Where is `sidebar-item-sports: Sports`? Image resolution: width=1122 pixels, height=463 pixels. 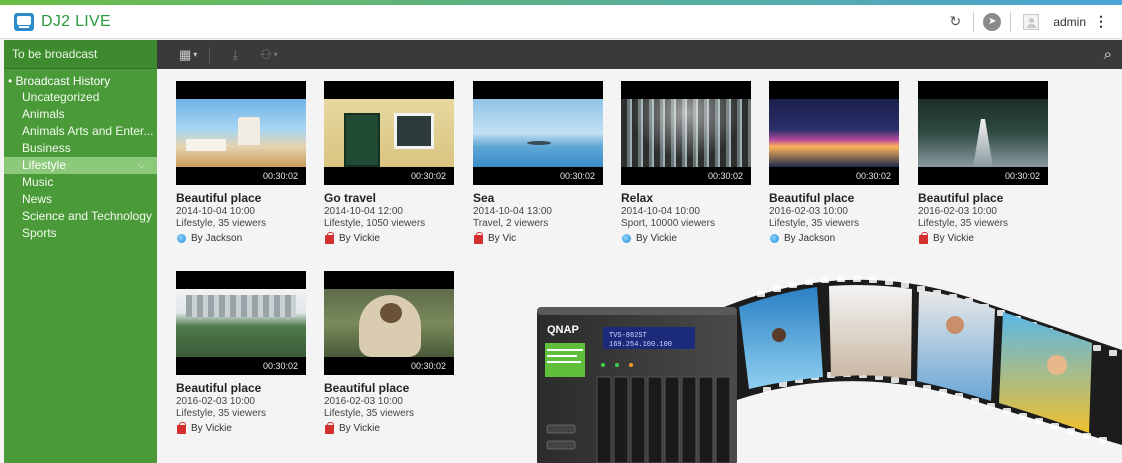
sidebar-item-sports: Sports is located at coordinates (80, 233).